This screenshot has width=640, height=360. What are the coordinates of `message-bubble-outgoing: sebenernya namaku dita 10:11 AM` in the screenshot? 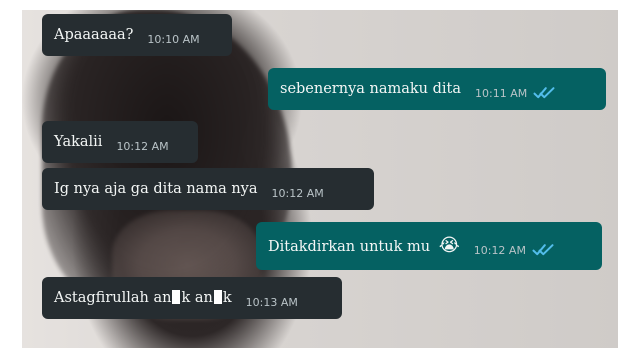 It's located at (437, 89).